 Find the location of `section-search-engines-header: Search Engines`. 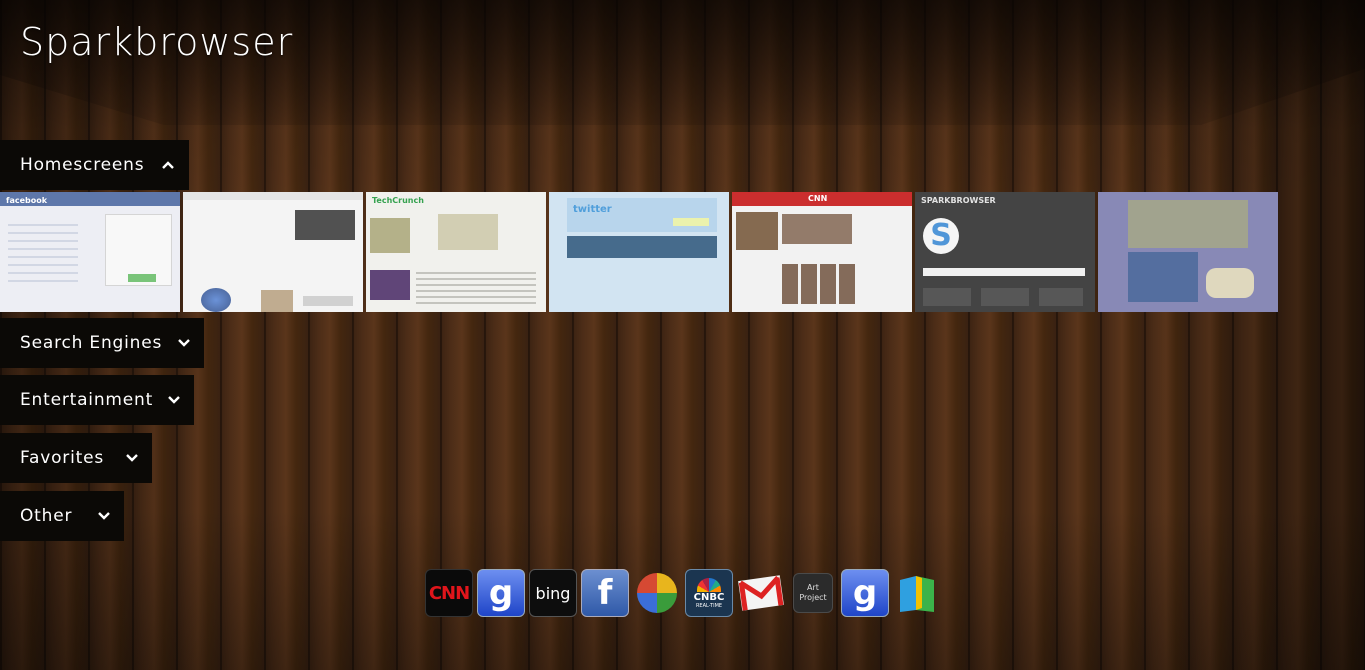

section-search-engines-header: Search Engines is located at coordinates (102, 343).